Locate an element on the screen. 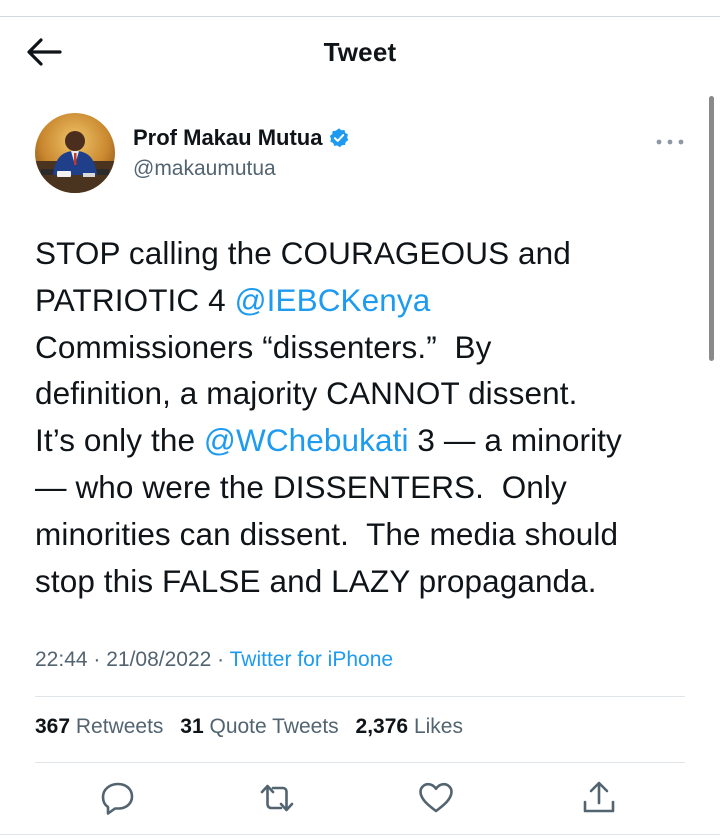 The height and width of the screenshot is (839, 720). avatar is located at coordinates (75, 153).